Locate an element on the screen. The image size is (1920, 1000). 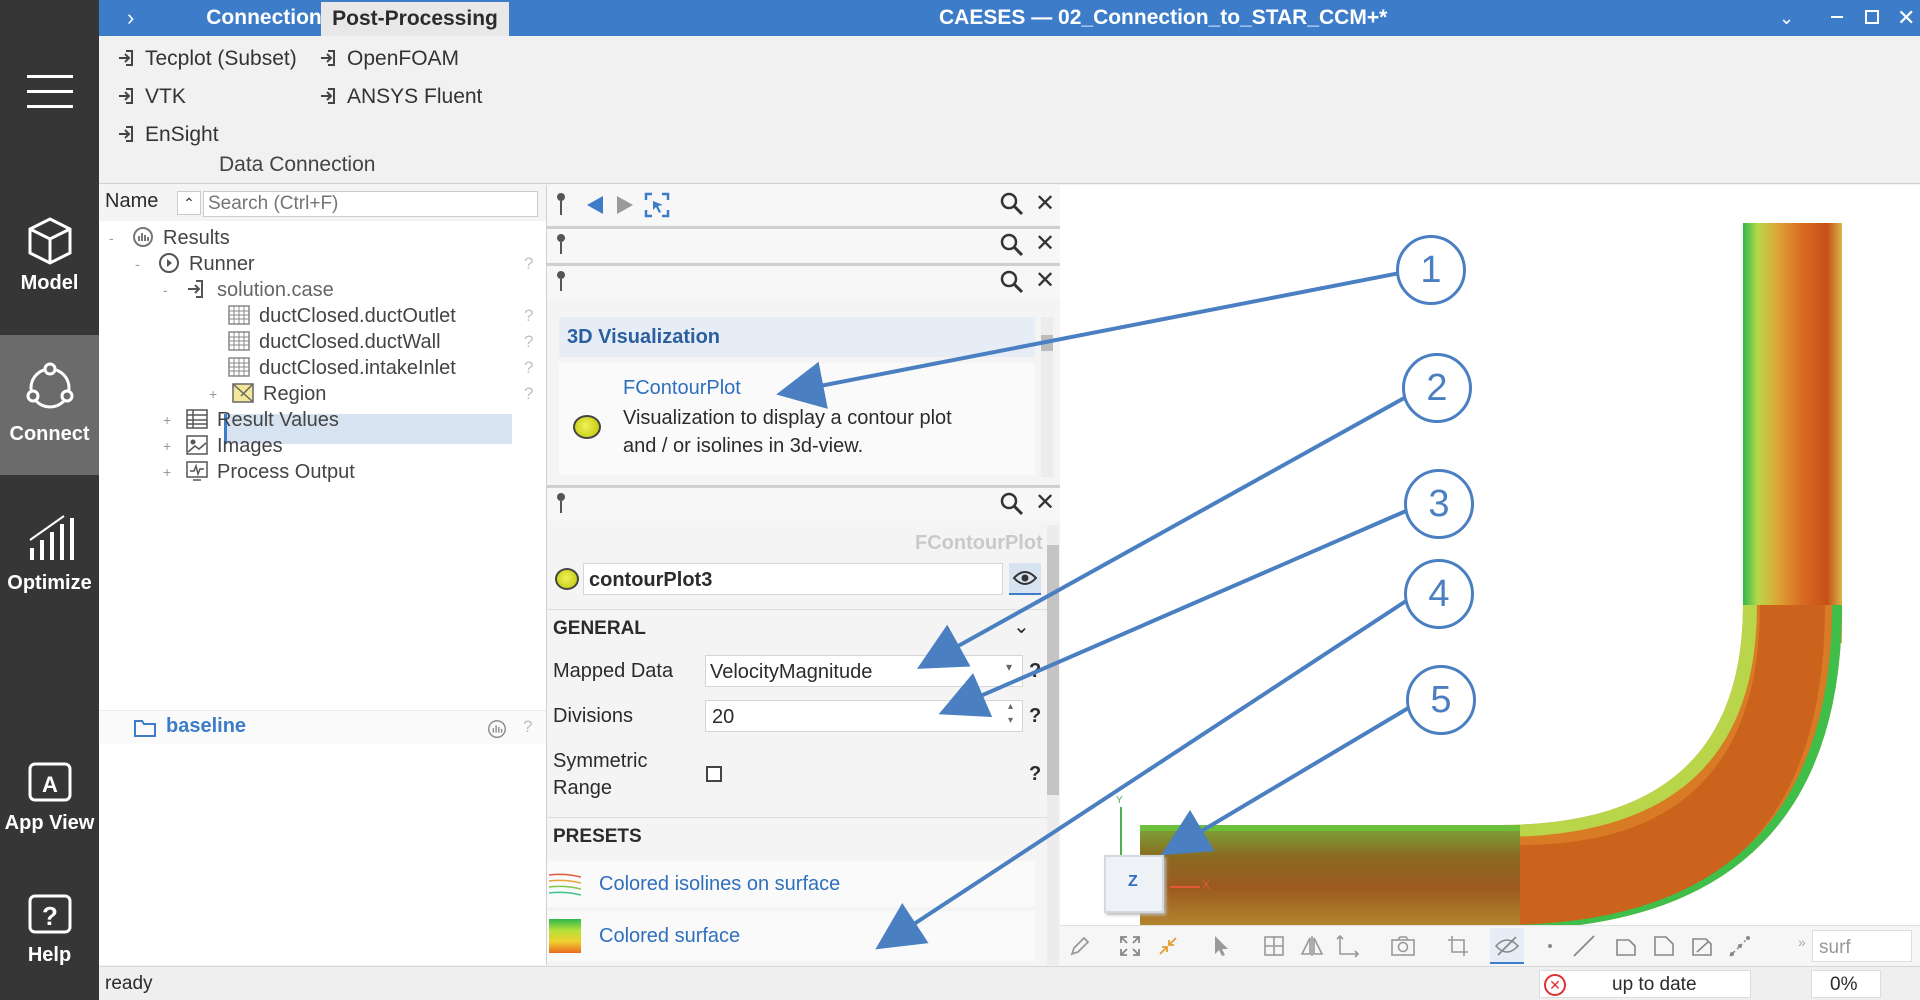
import-openfoam-button: OpenFOAM is located at coordinates (389, 59).